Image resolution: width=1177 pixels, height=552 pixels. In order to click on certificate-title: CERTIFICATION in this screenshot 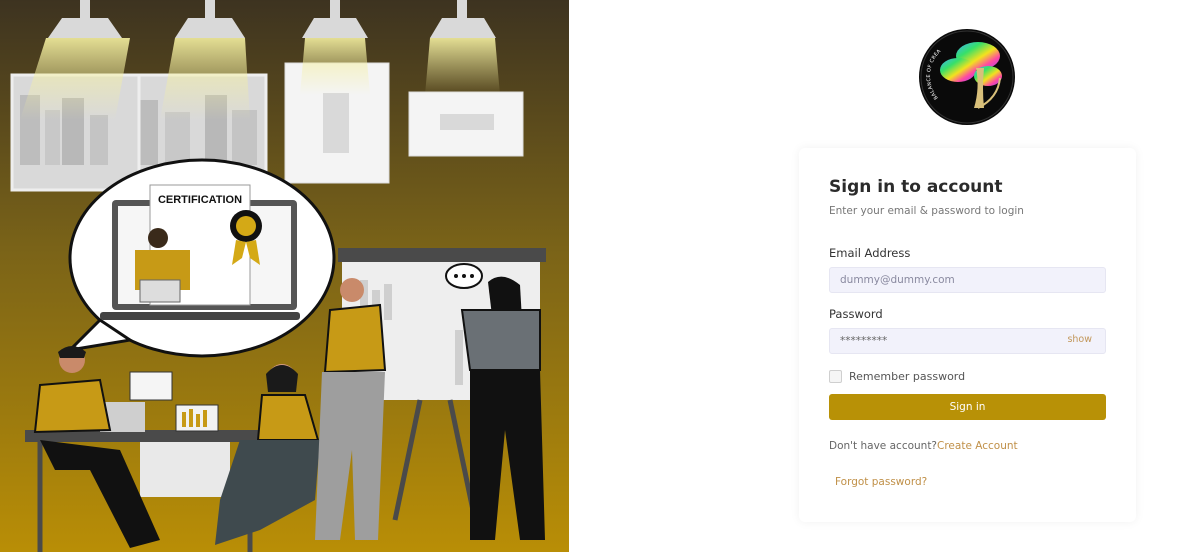, I will do `click(200, 200)`.